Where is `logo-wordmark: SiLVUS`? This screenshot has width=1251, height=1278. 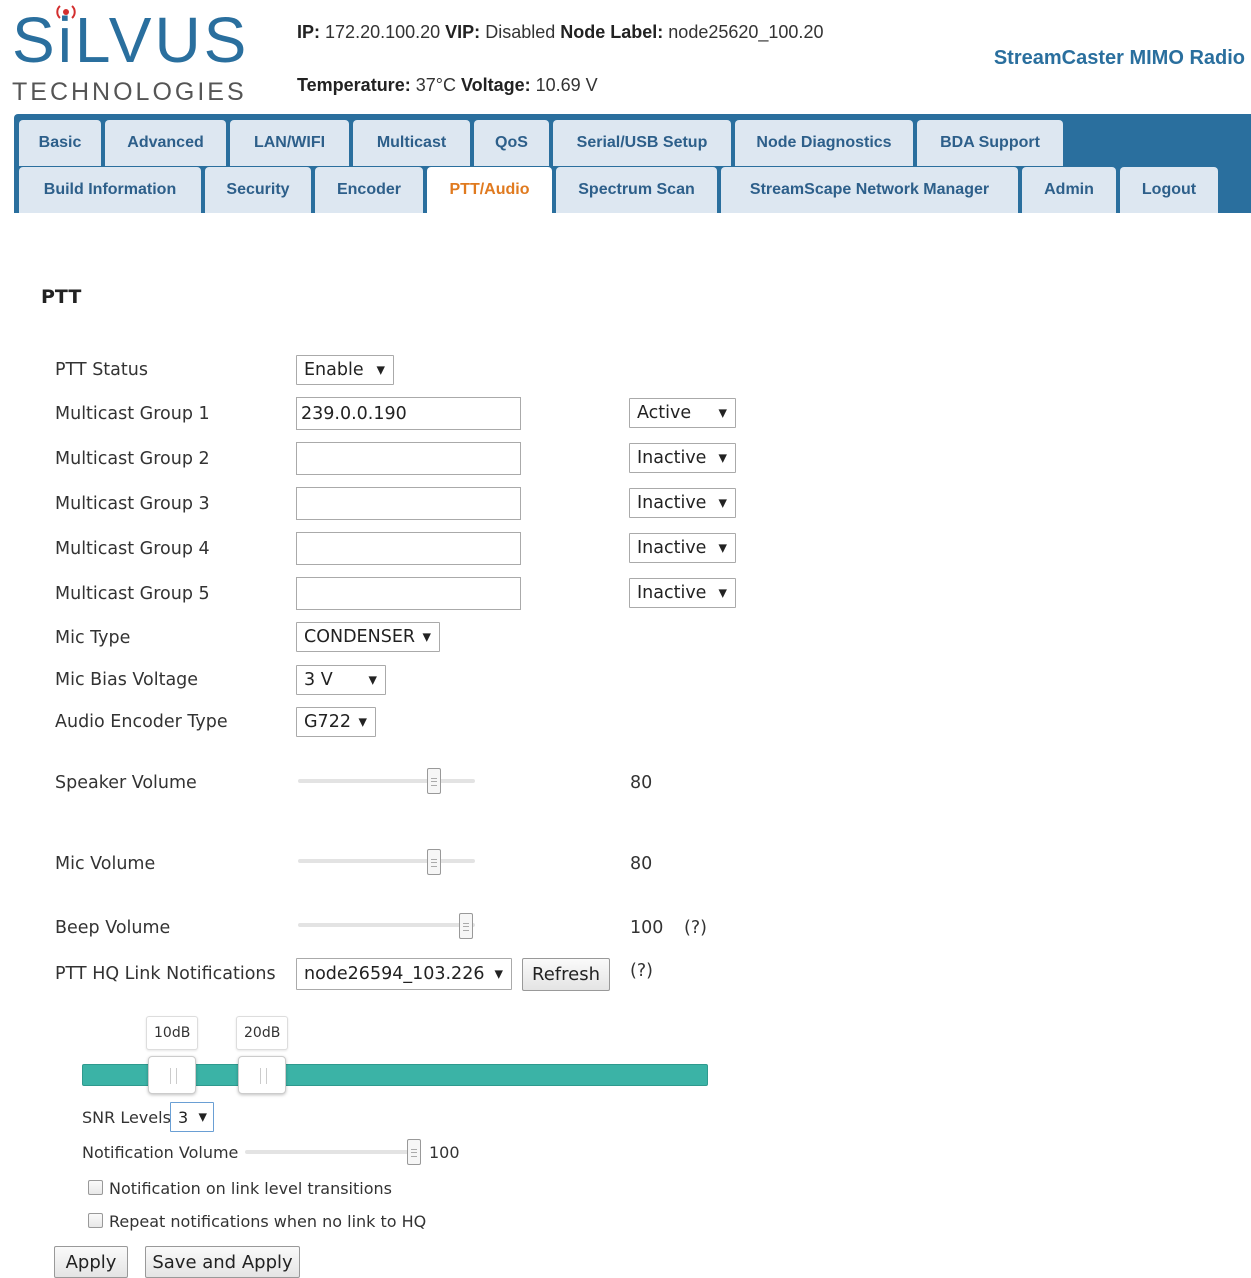 logo-wordmark: SiLVUS is located at coordinates (130, 38).